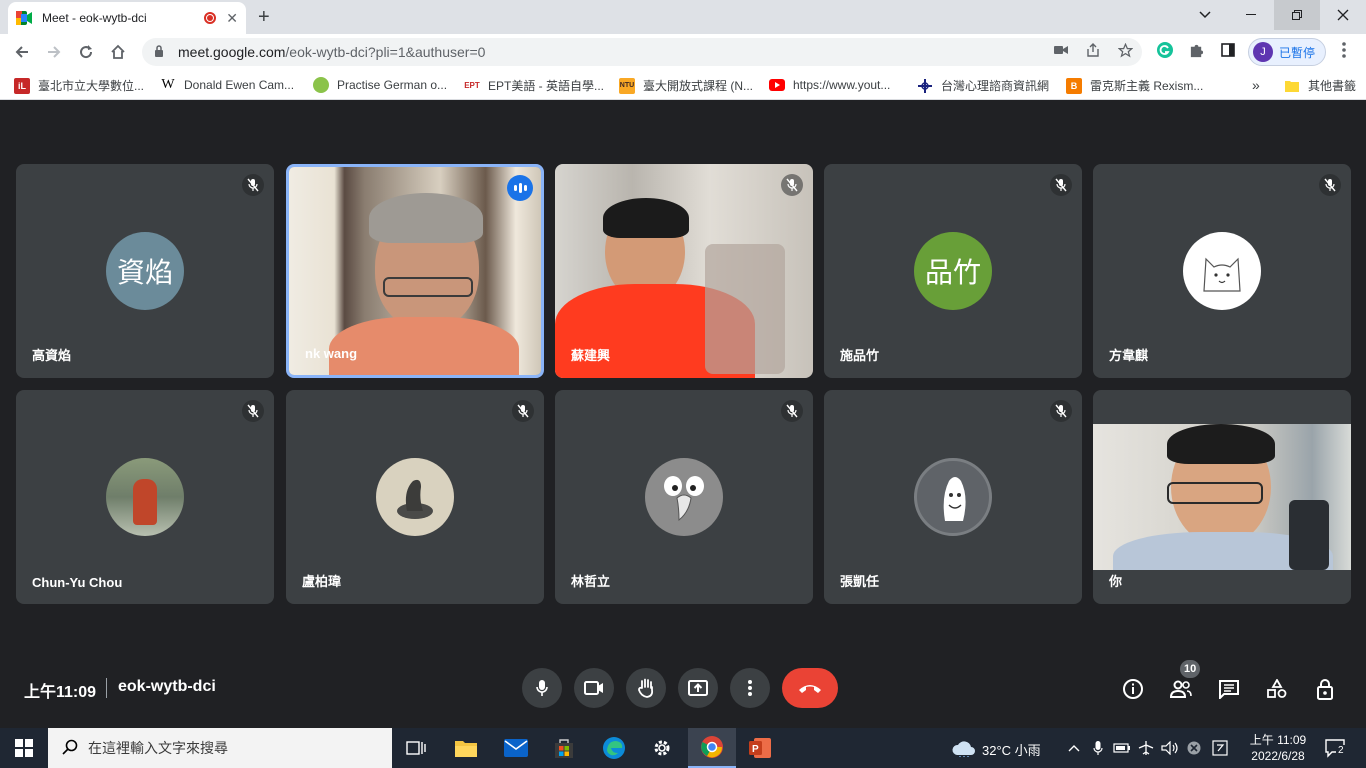  What do you see at coordinates (964, 748) in the screenshot?
I see `weather-cloud-icon` at bounding box center [964, 748].